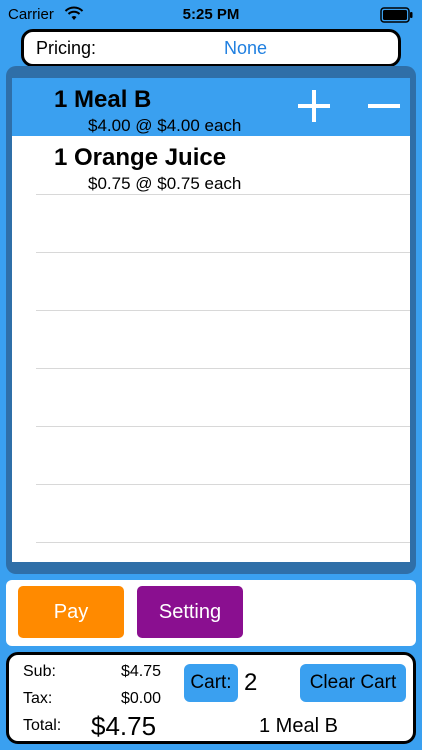  Describe the element at coordinates (211, 107) in the screenshot. I see `cart-row: 1 Meal B $4.00 @ $4.00 each` at that location.